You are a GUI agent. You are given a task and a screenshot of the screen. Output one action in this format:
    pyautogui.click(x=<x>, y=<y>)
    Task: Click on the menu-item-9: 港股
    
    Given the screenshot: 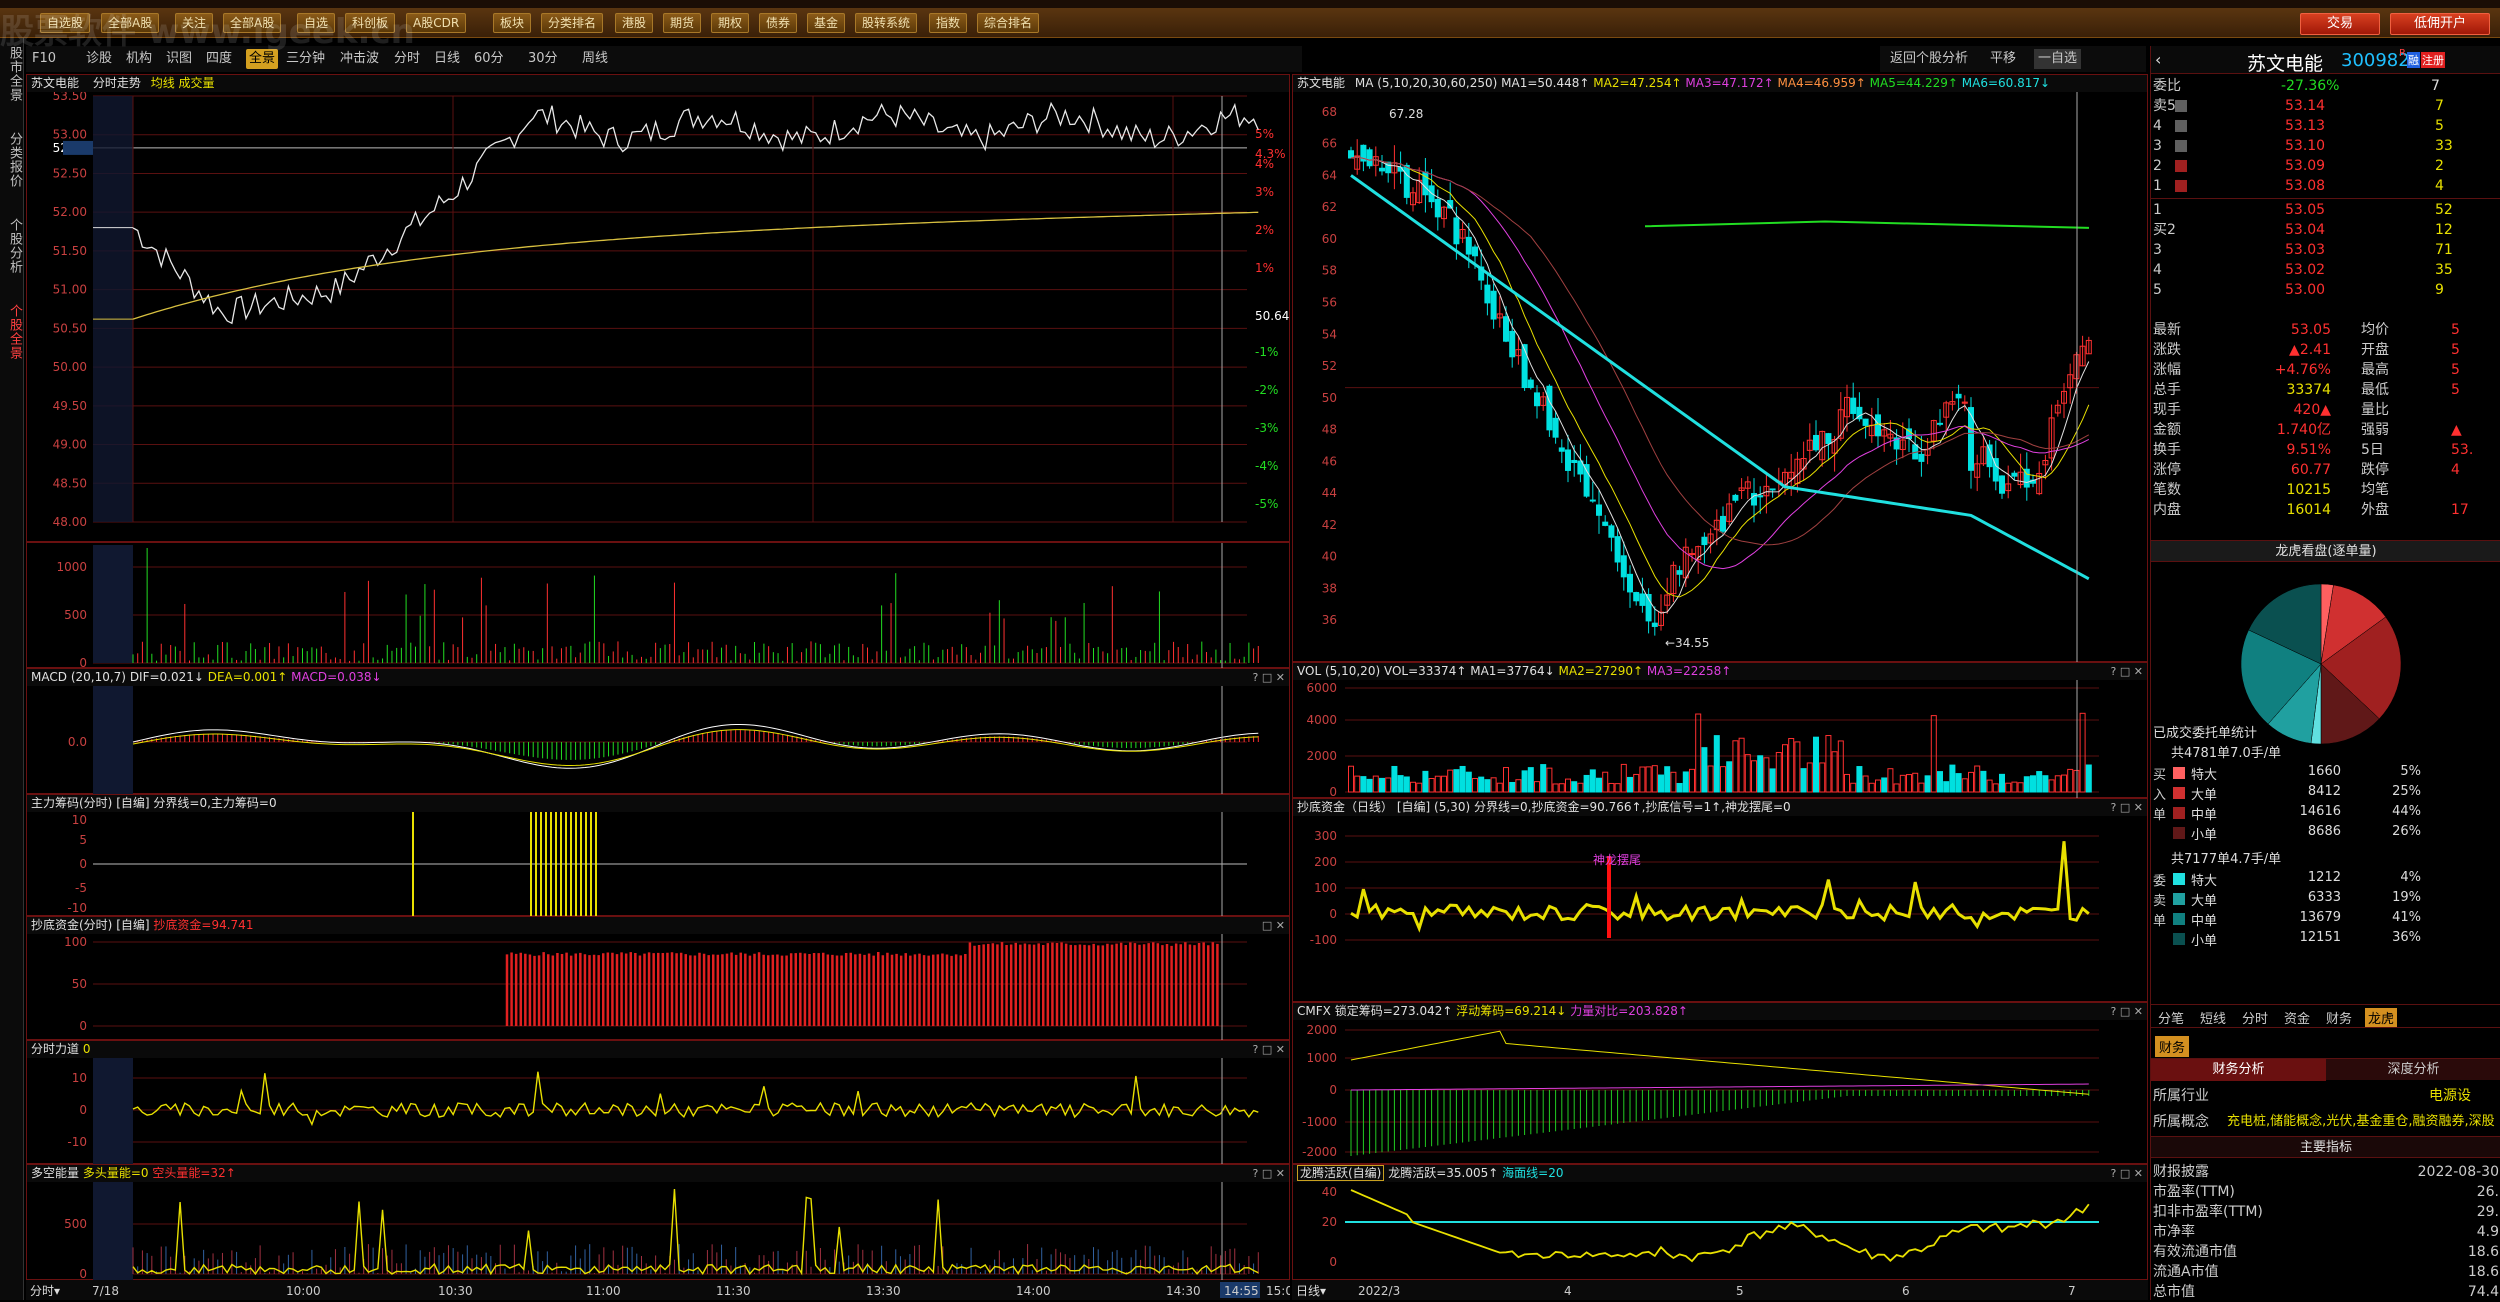 What is the action you would take?
    pyautogui.click(x=634, y=23)
    